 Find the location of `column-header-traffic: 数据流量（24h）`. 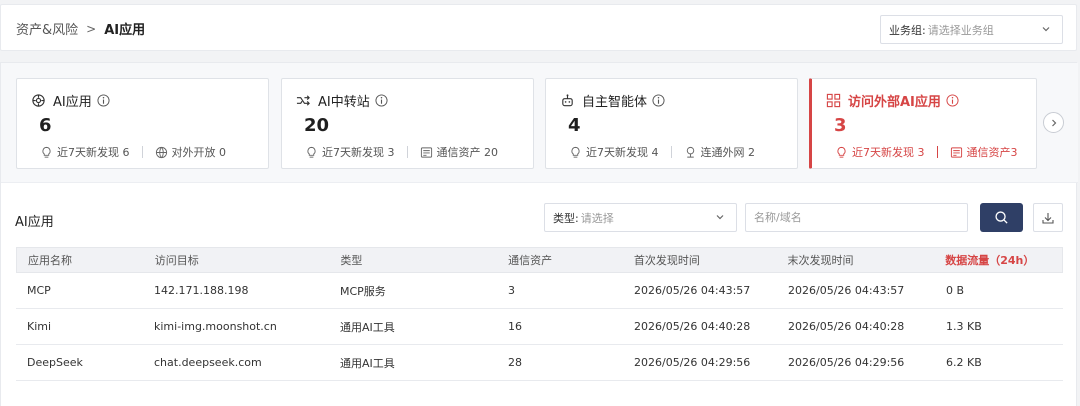

column-header-traffic: 数据流量（24h） is located at coordinates (998, 260).